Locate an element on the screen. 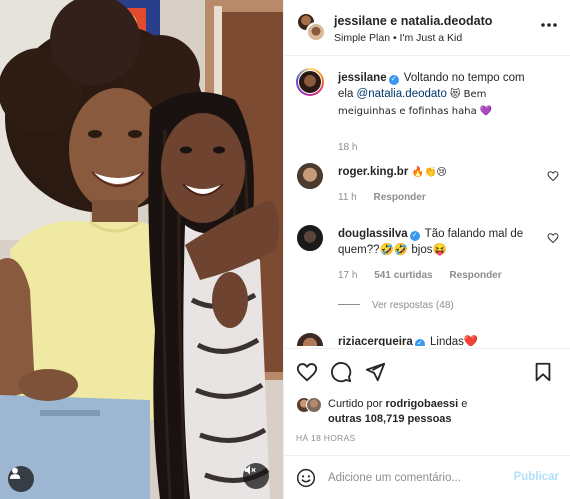 The image size is (570, 499). comment-username: riziacerqueira is located at coordinates (375, 341).